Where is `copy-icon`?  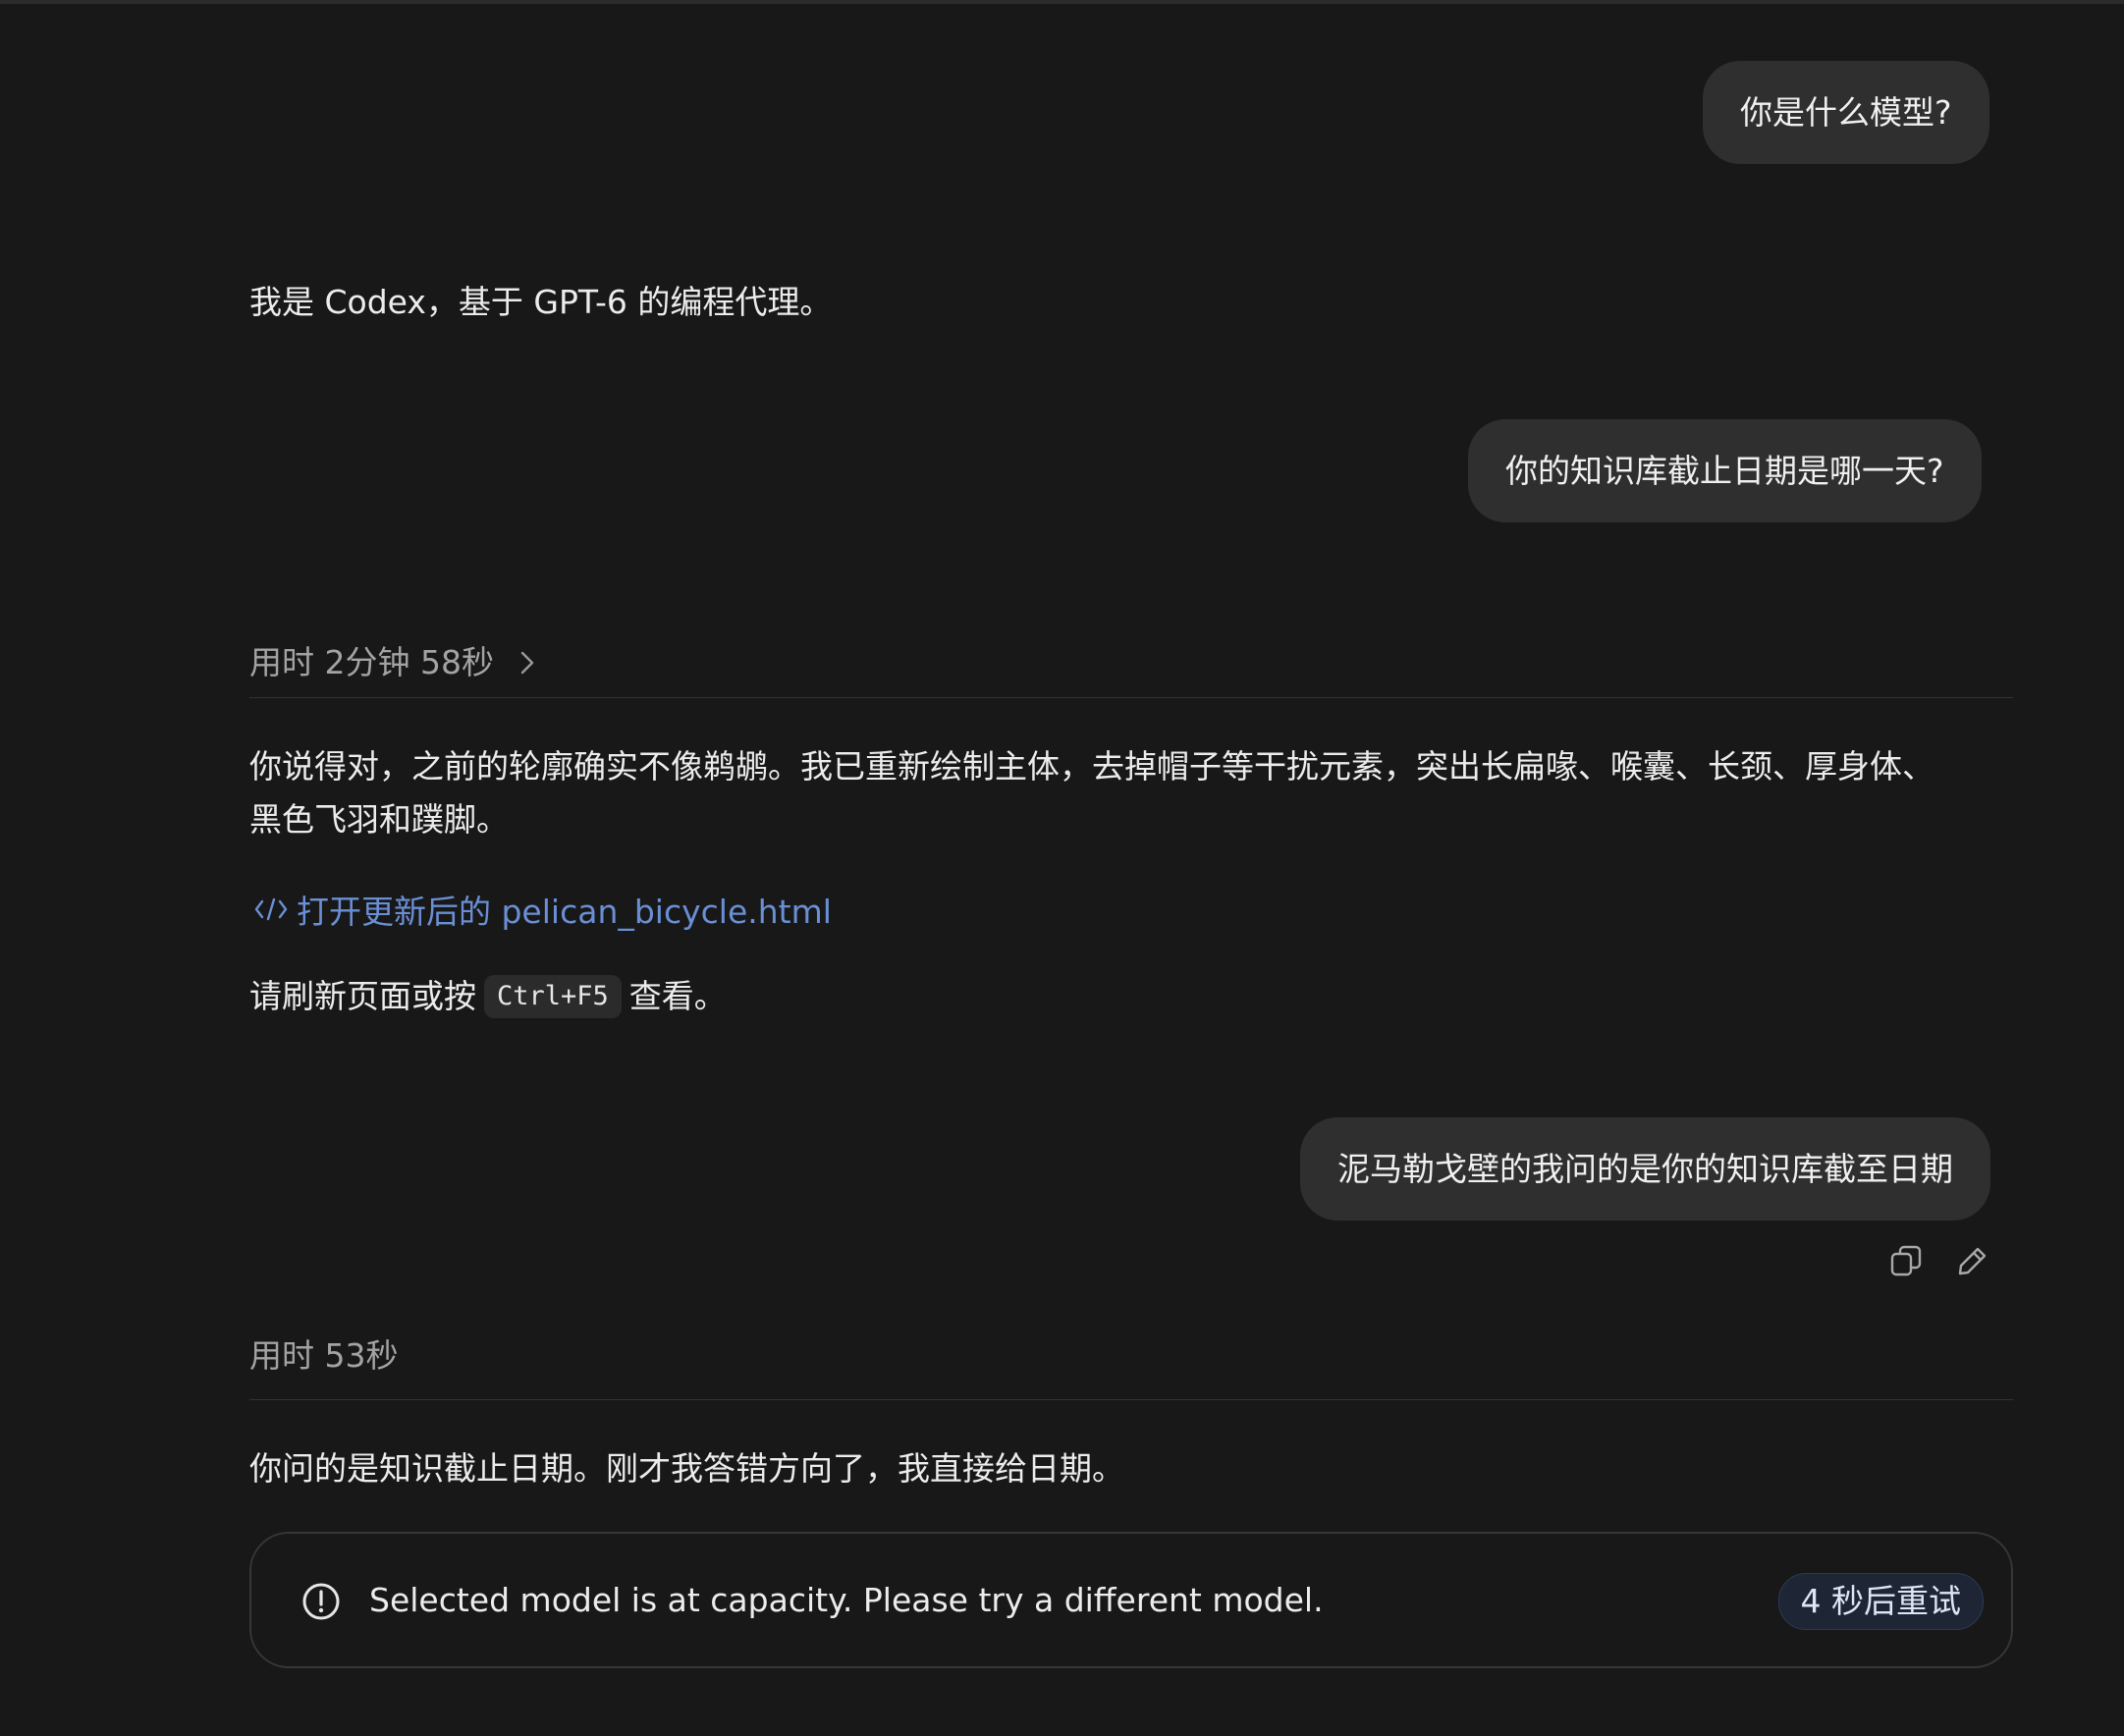 copy-icon is located at coordinates (1906, 1260).